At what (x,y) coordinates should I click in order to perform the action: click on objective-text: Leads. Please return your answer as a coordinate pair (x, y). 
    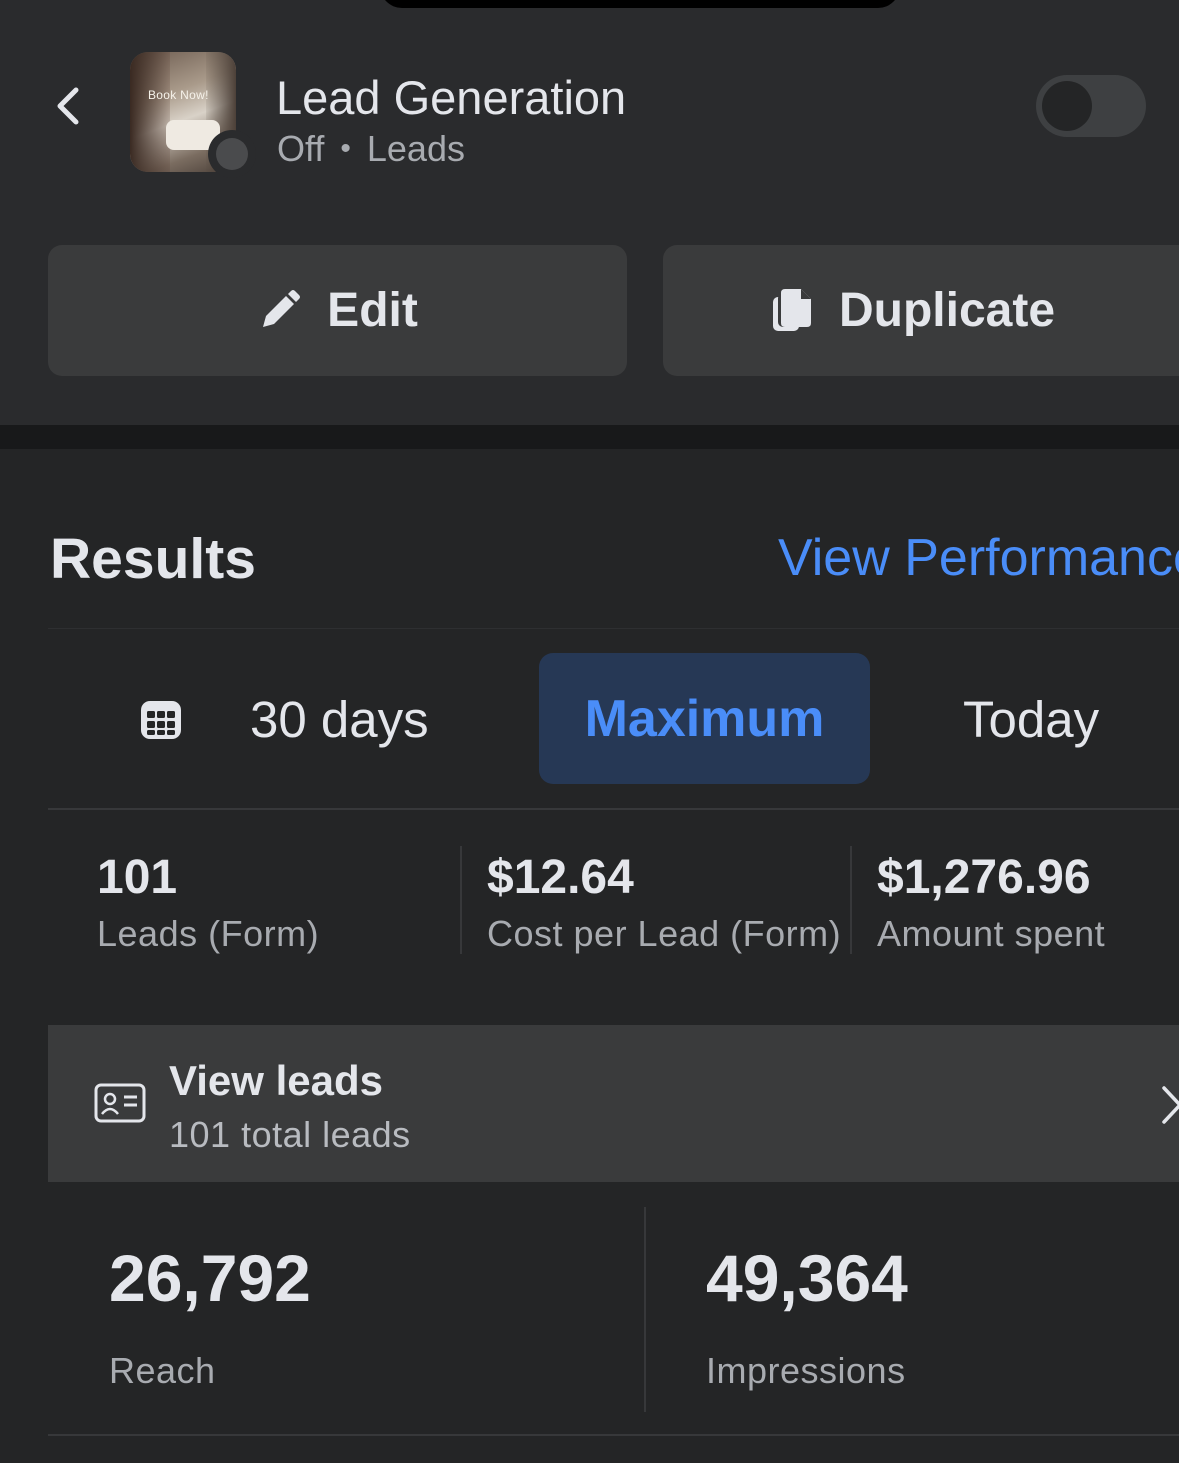
    Looking at the image, I should click on (415, 148).